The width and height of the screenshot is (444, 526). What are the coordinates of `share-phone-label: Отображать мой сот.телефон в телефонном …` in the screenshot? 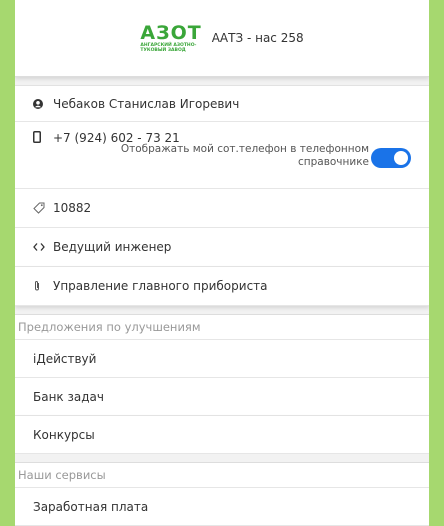 It's located at (244, 155).